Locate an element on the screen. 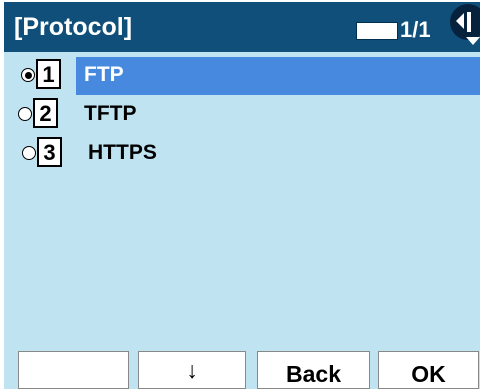  nav-left-arrow-icon is located at coordinates (460, 21).